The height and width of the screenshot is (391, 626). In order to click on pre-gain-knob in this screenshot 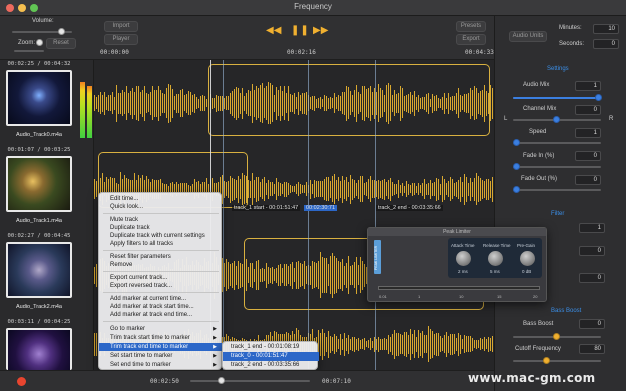, I will do `click(527, 258)`.